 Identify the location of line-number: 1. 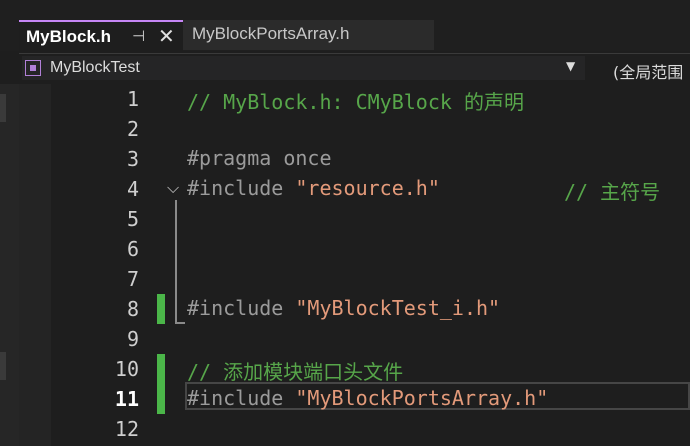
(132, 99).